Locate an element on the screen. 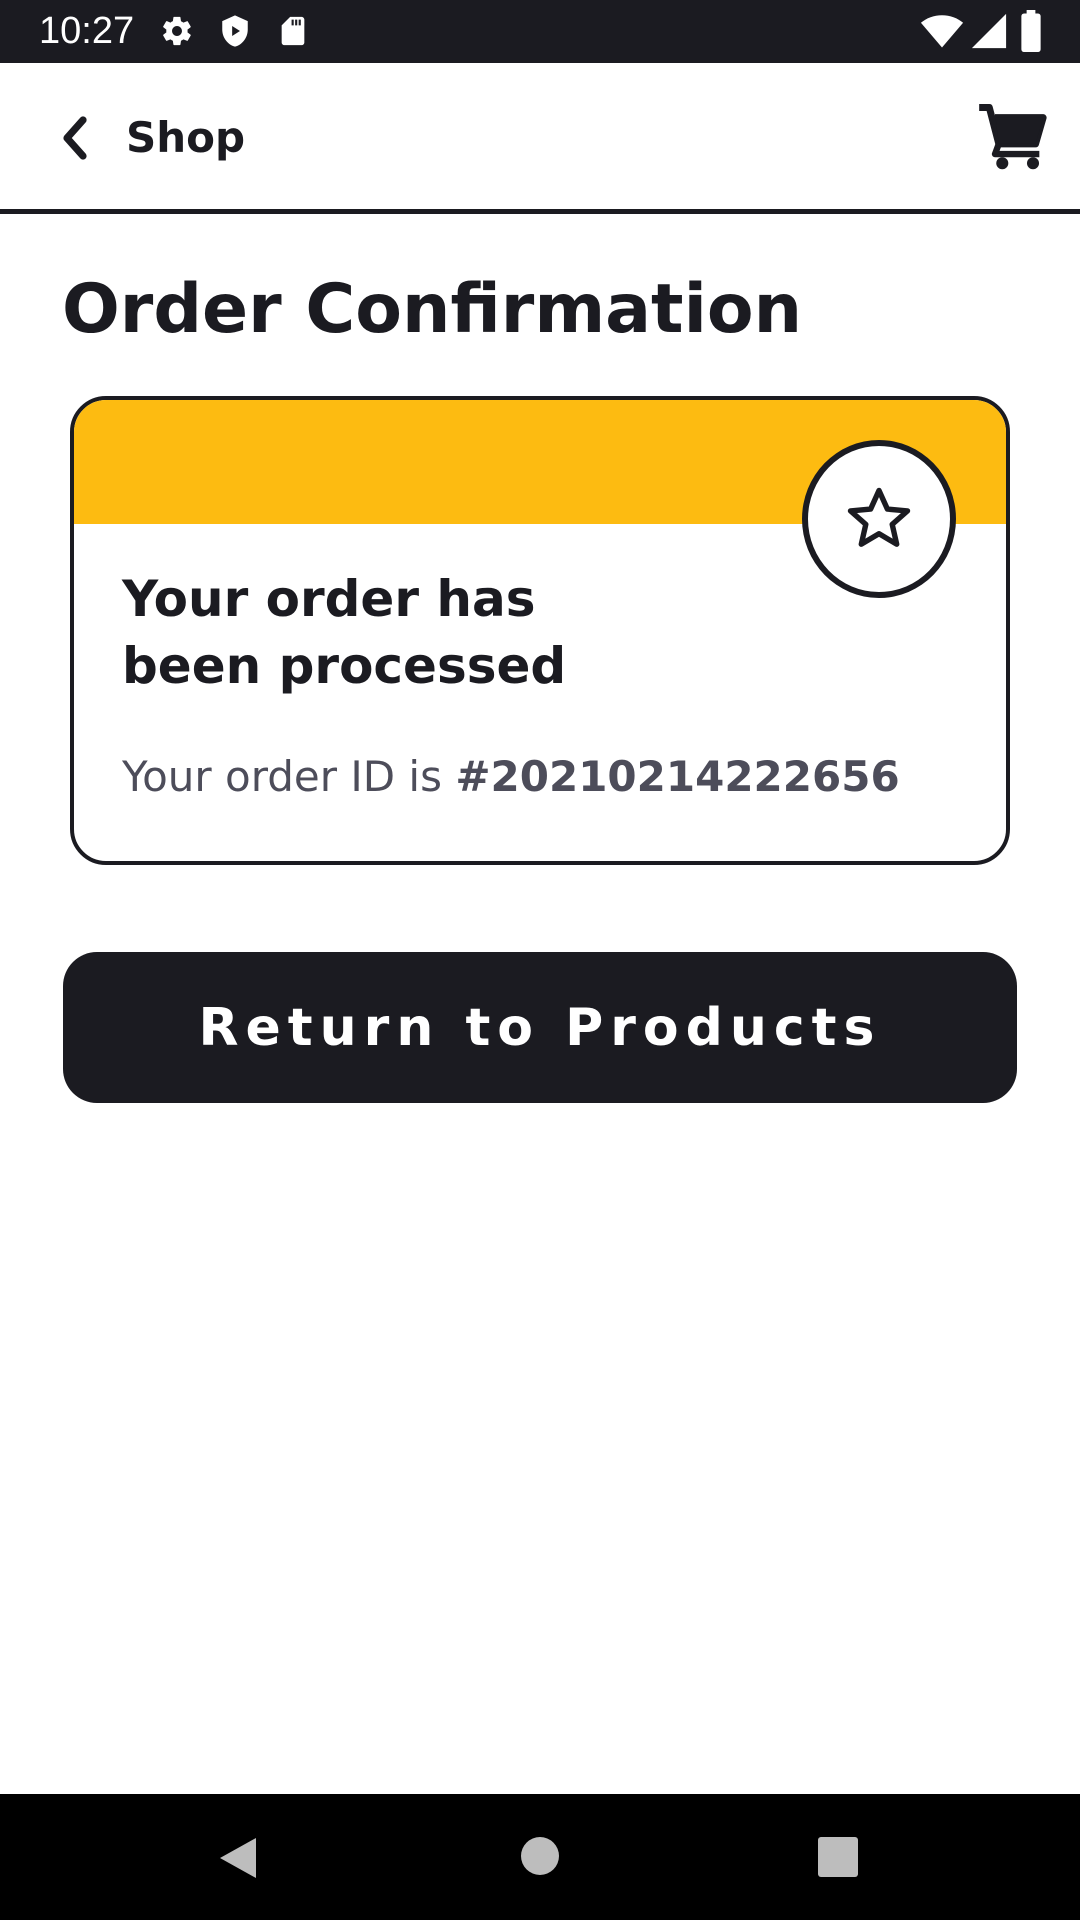 This screenshot has width=1080, height=1920. nav-home-button is located at coordinates (540, 1858).